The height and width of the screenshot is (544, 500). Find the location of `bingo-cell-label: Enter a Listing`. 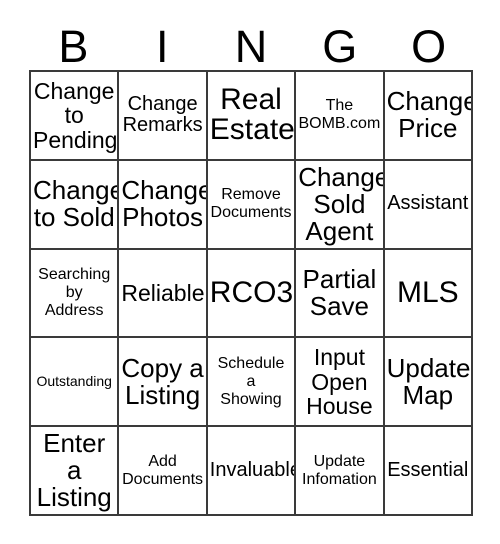

bingo-cell-label: Enter a Listing is located at coordinates (74, 470).